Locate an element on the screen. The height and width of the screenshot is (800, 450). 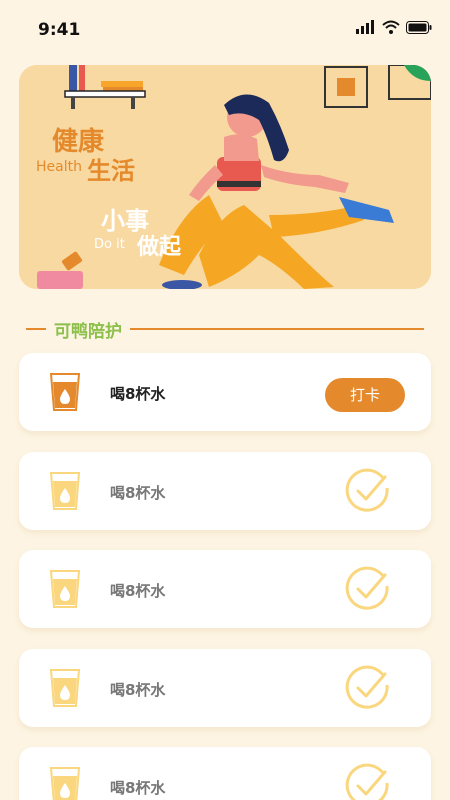
wifi-icon is located at coordinates (391, 27).